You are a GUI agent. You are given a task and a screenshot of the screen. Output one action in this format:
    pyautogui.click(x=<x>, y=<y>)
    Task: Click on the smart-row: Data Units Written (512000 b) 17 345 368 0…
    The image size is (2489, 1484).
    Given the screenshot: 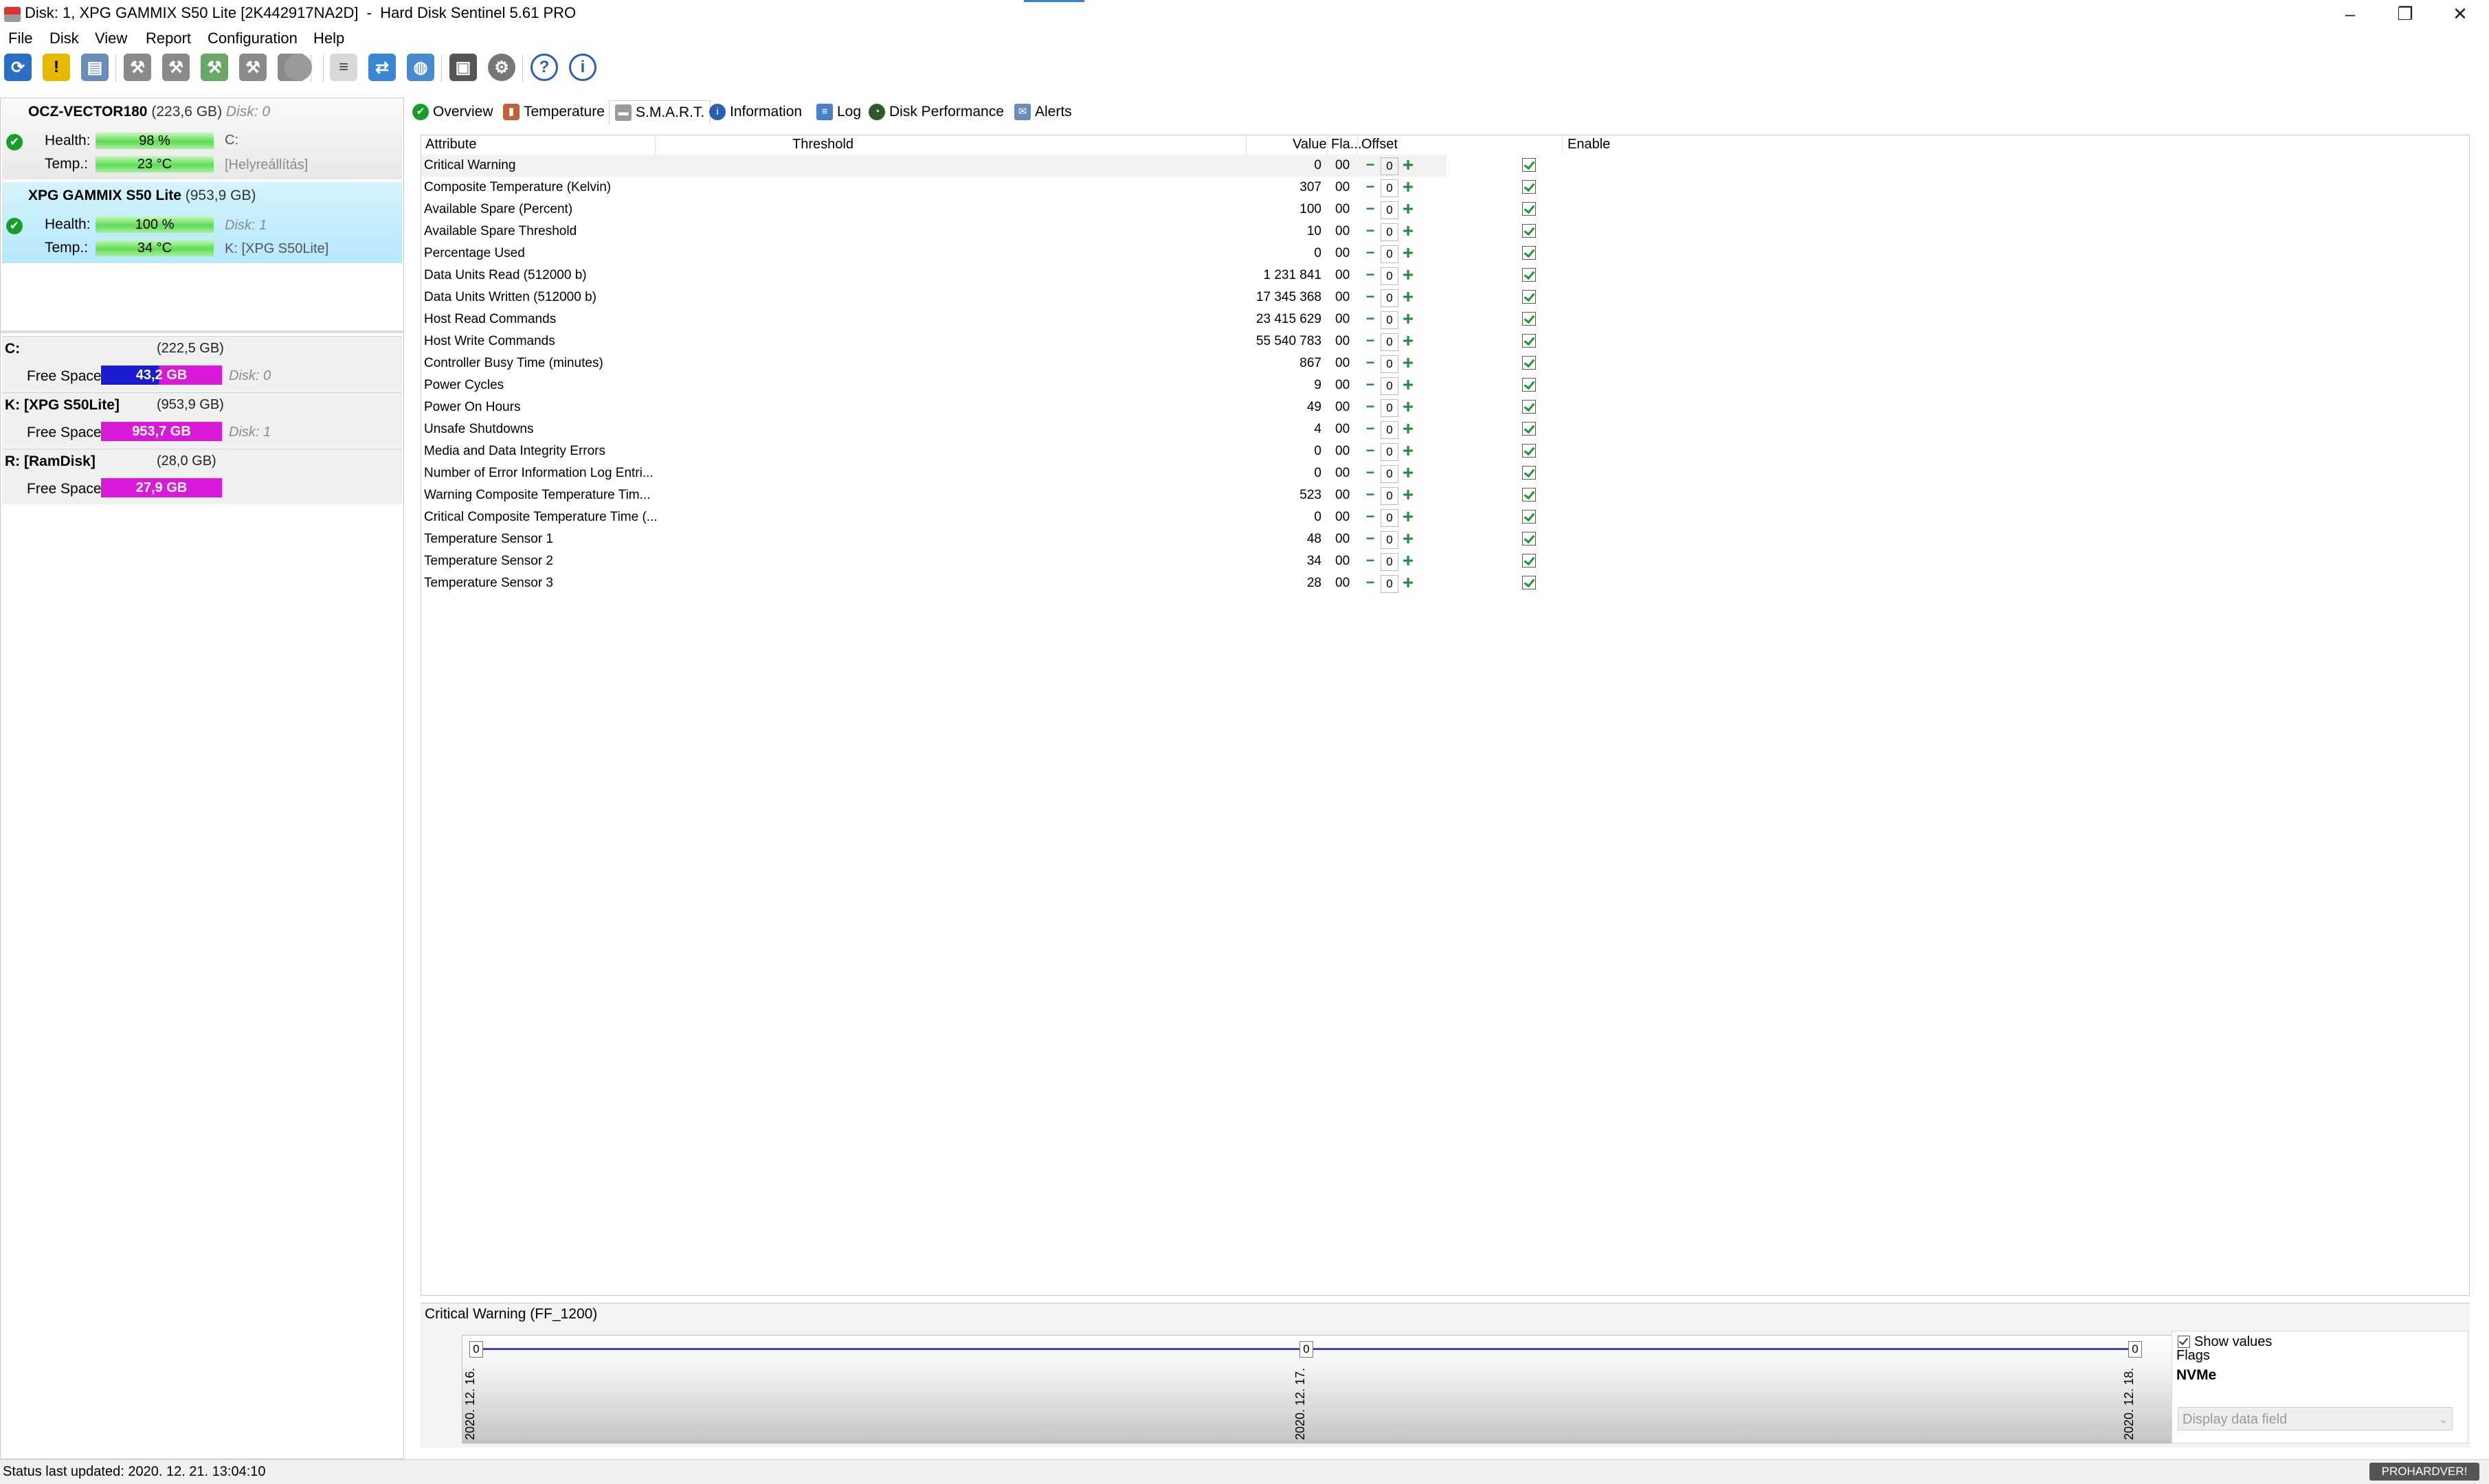 What is the action you would take?
    pyautogui.click(x=978, y=297)
    